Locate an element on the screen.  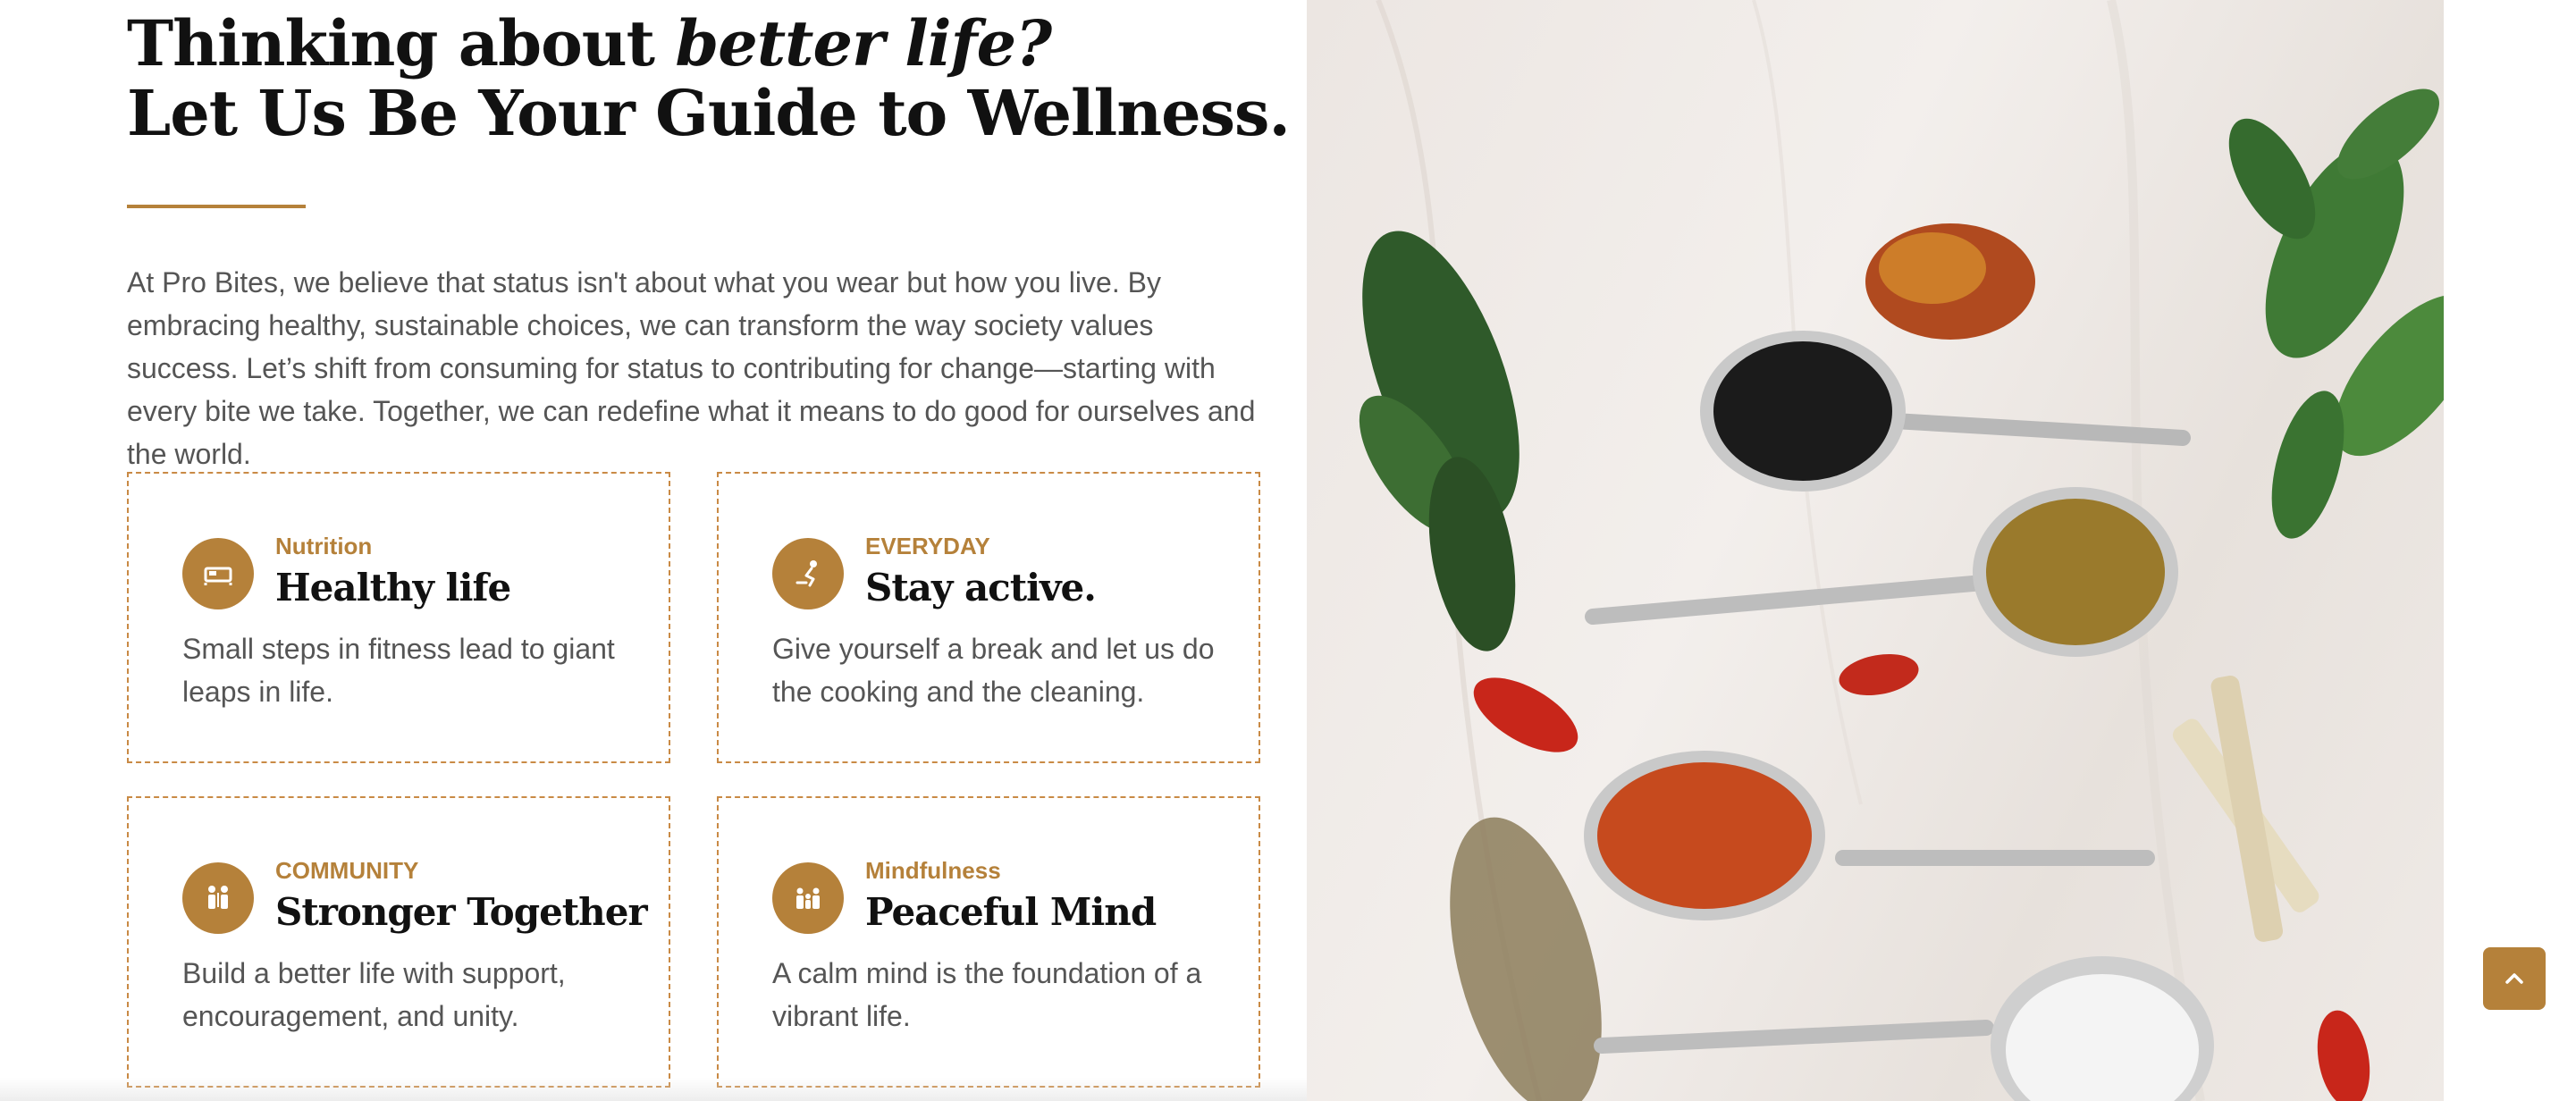
card-title: Stronger Together is located at coordinates (462, 912).